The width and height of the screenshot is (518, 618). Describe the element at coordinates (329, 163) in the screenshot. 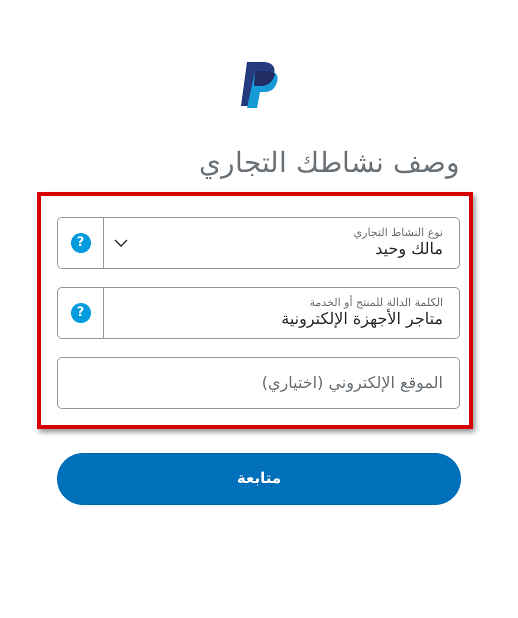

I see `page-title: وصف نشاطك التجاري` at that location.